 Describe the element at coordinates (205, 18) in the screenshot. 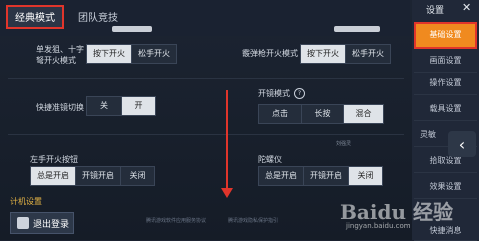

I see `mode-tab-bar: 经典模式 团队竞技` at that location.